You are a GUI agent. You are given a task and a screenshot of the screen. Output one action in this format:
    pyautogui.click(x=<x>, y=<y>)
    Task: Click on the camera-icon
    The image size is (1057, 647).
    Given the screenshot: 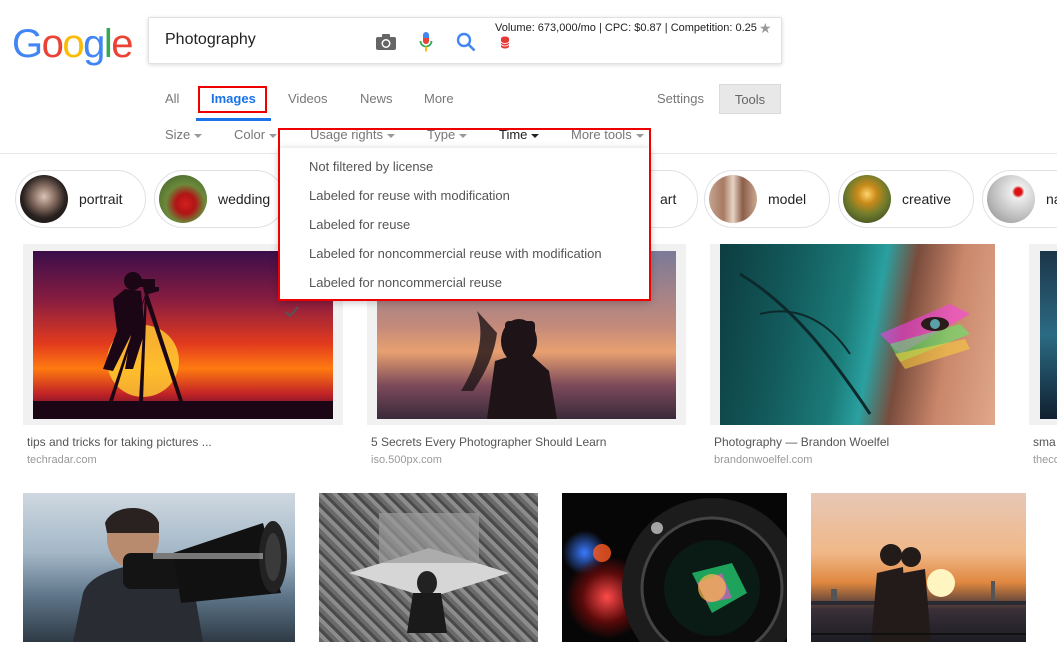 What is the action you would take?
    pyautogui.click(x=386, y=42)
    